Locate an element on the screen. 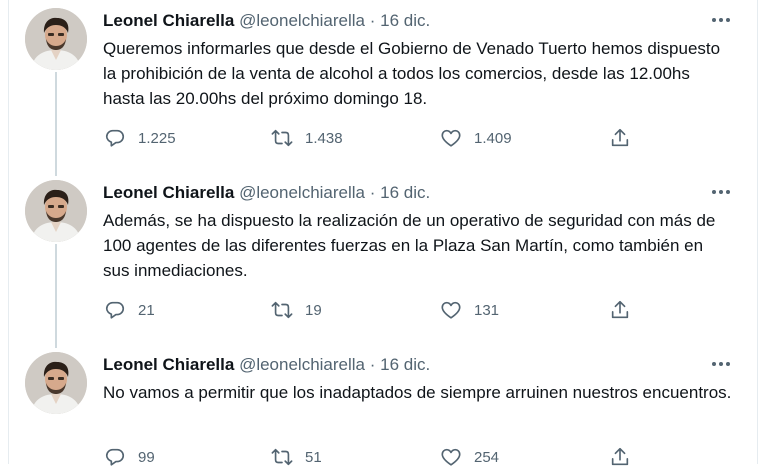 This screenshot has height=469, width=770. retweet-button: 1.438 is located at coordinates (307, 138).